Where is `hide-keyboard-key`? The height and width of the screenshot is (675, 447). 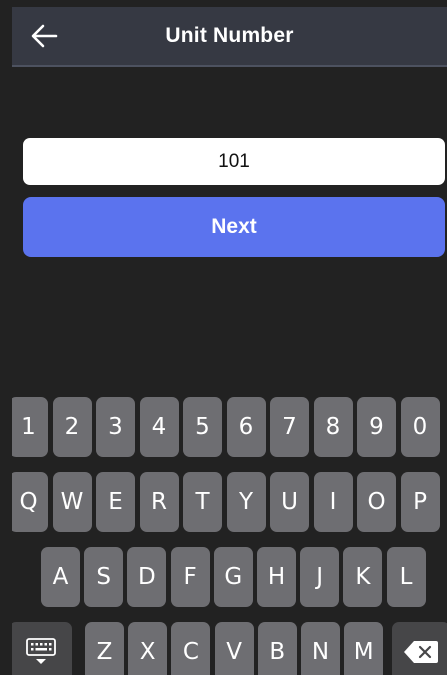
hide-keyboard-key is located at coordinates (42, 648).